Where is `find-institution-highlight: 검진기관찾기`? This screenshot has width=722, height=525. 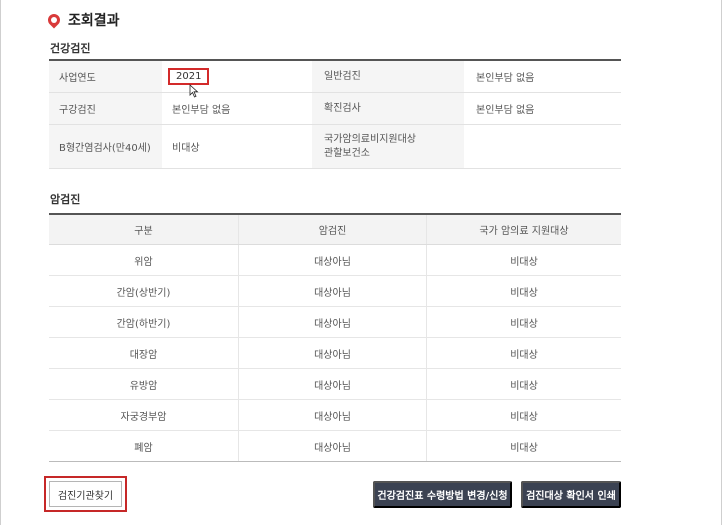
find-institution-highlight: 검진기관찾기 is located at coordinates (85, 494).